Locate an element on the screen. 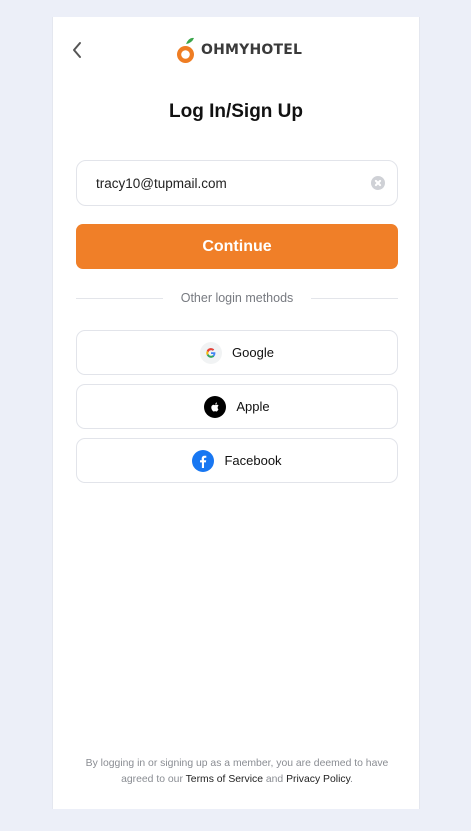 The width and height of the screenshot is (471, 831). email-field-container is located at coordinates (237, 183).